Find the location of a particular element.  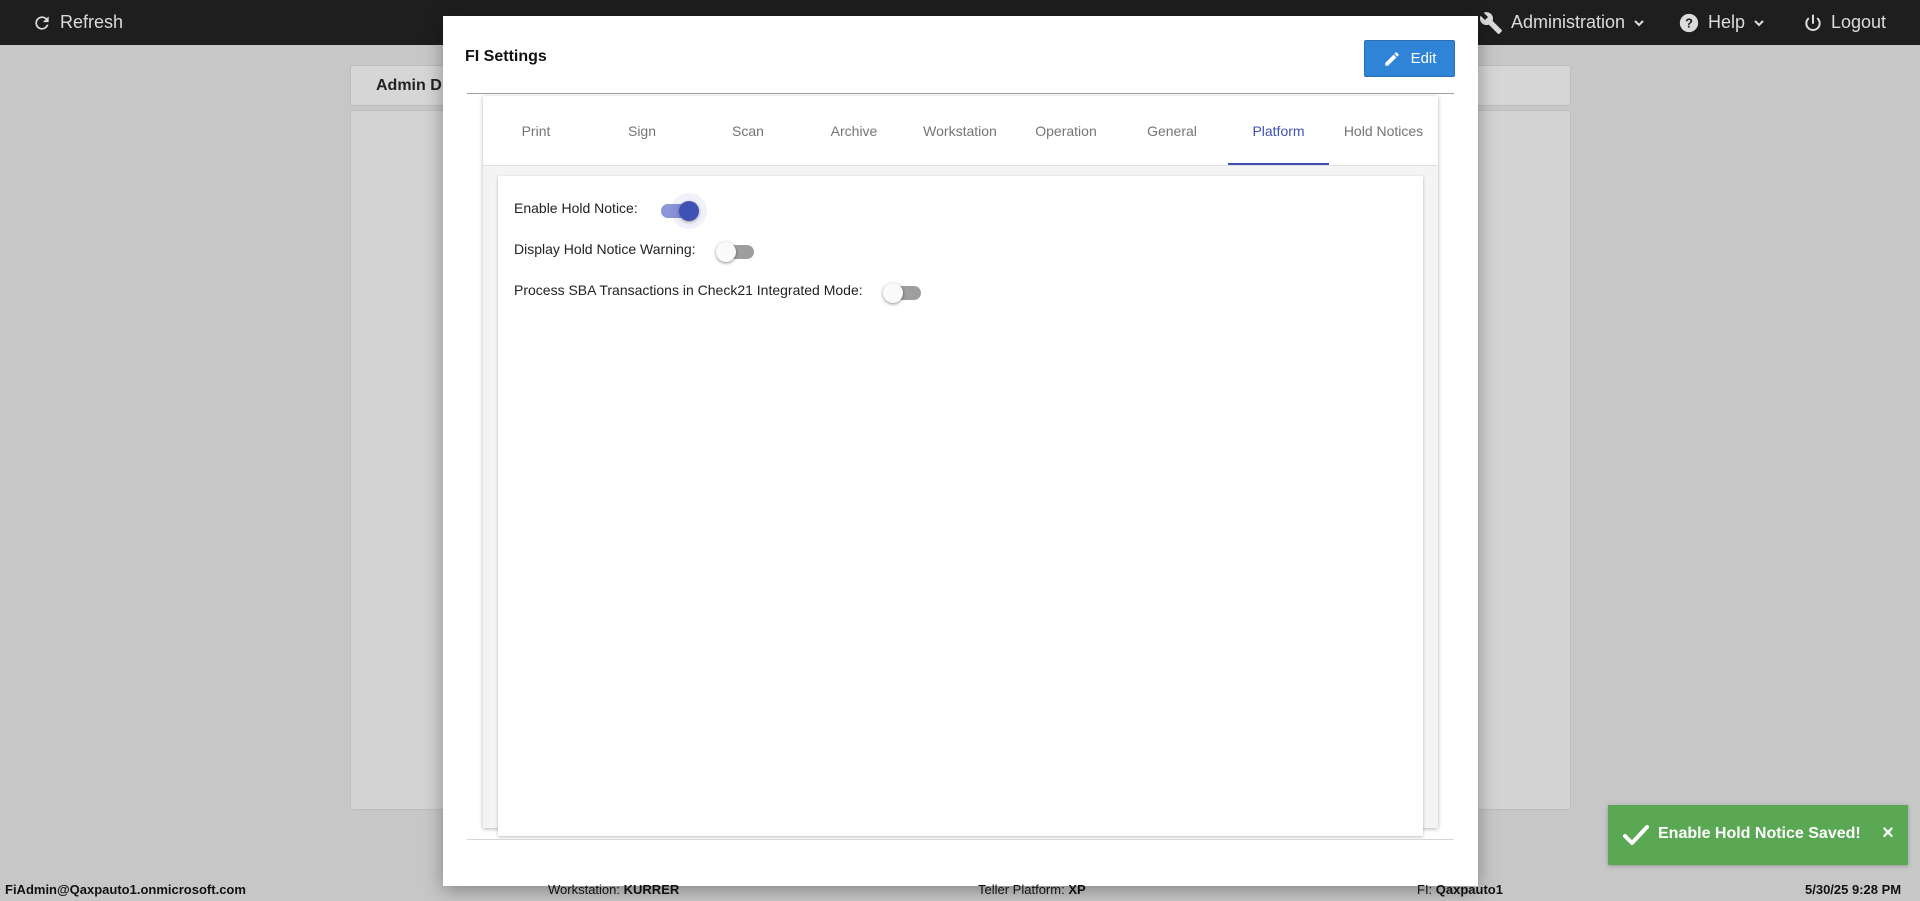

refresh-icon is located at coordinates (42, 22).